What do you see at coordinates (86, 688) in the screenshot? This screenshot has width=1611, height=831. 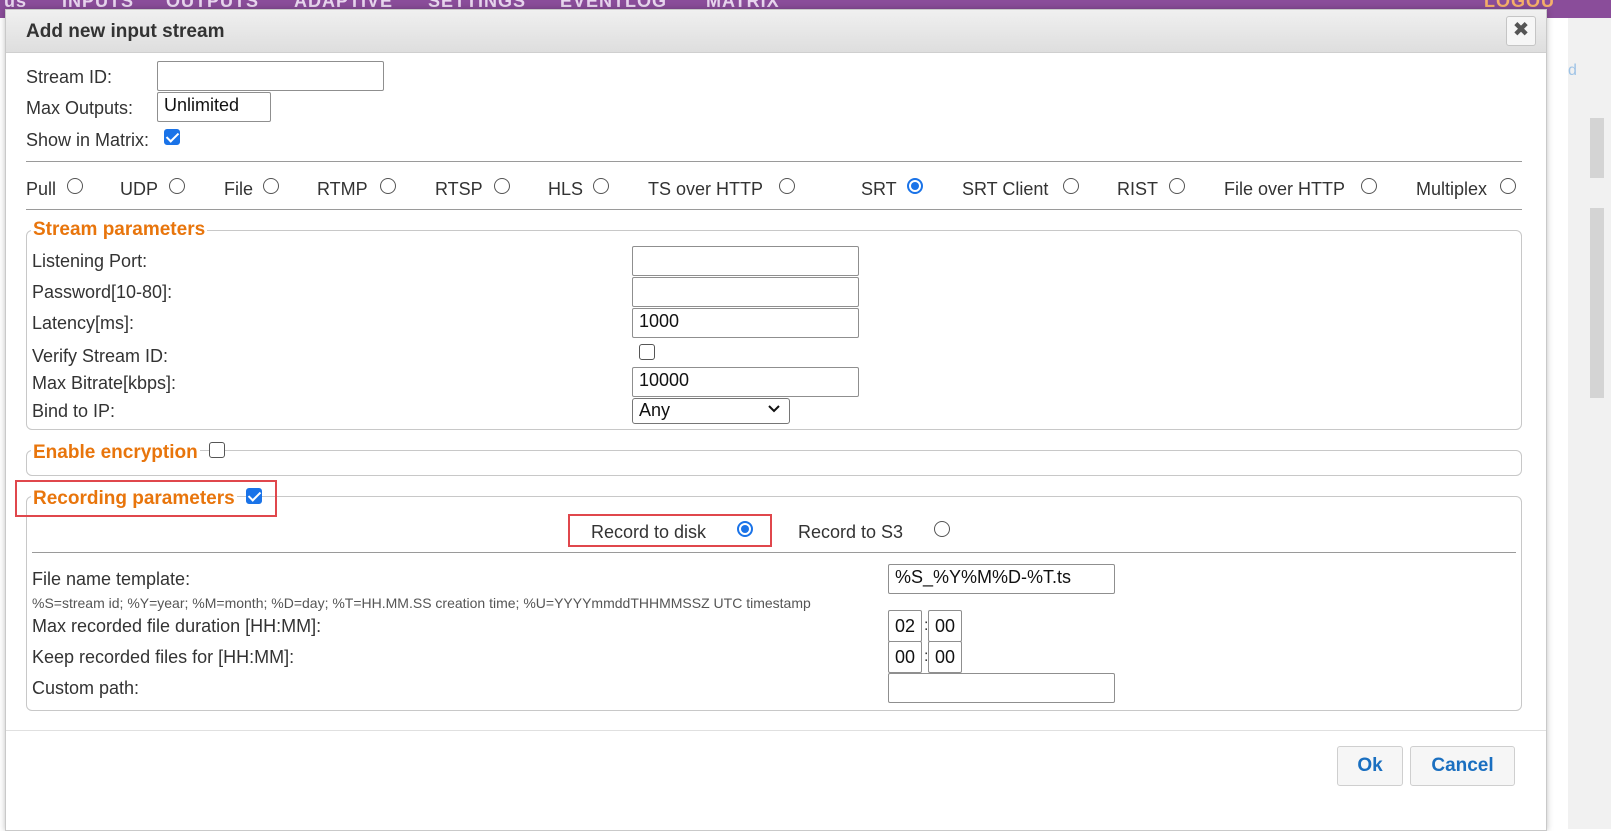 I see `custom-path-label: Custom path:` at bounding box center [86, 688].